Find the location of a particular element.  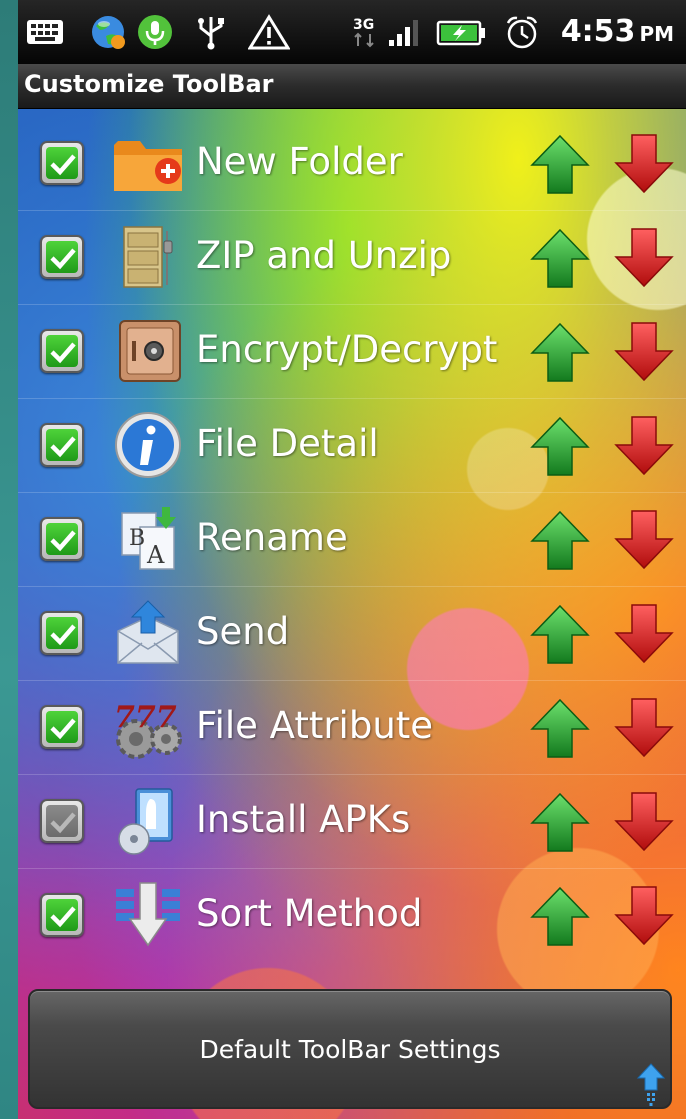

title-bar: Customize ToolBar is located at coordinates (352, 86).